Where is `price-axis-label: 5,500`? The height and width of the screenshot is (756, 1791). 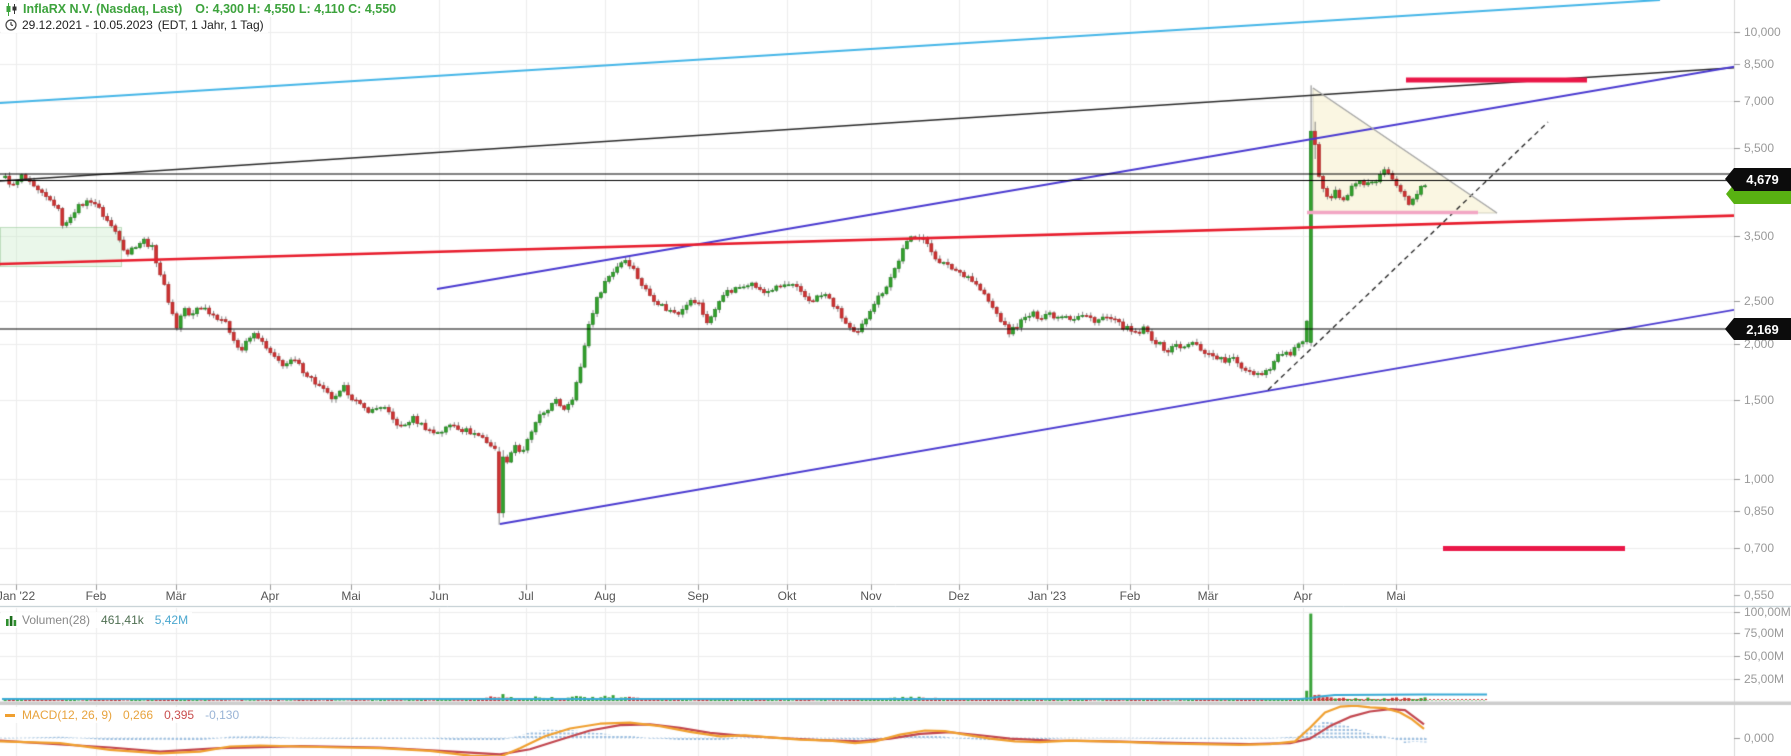 price-axis-label: 5,500 is located at coordinates (1759, 148).